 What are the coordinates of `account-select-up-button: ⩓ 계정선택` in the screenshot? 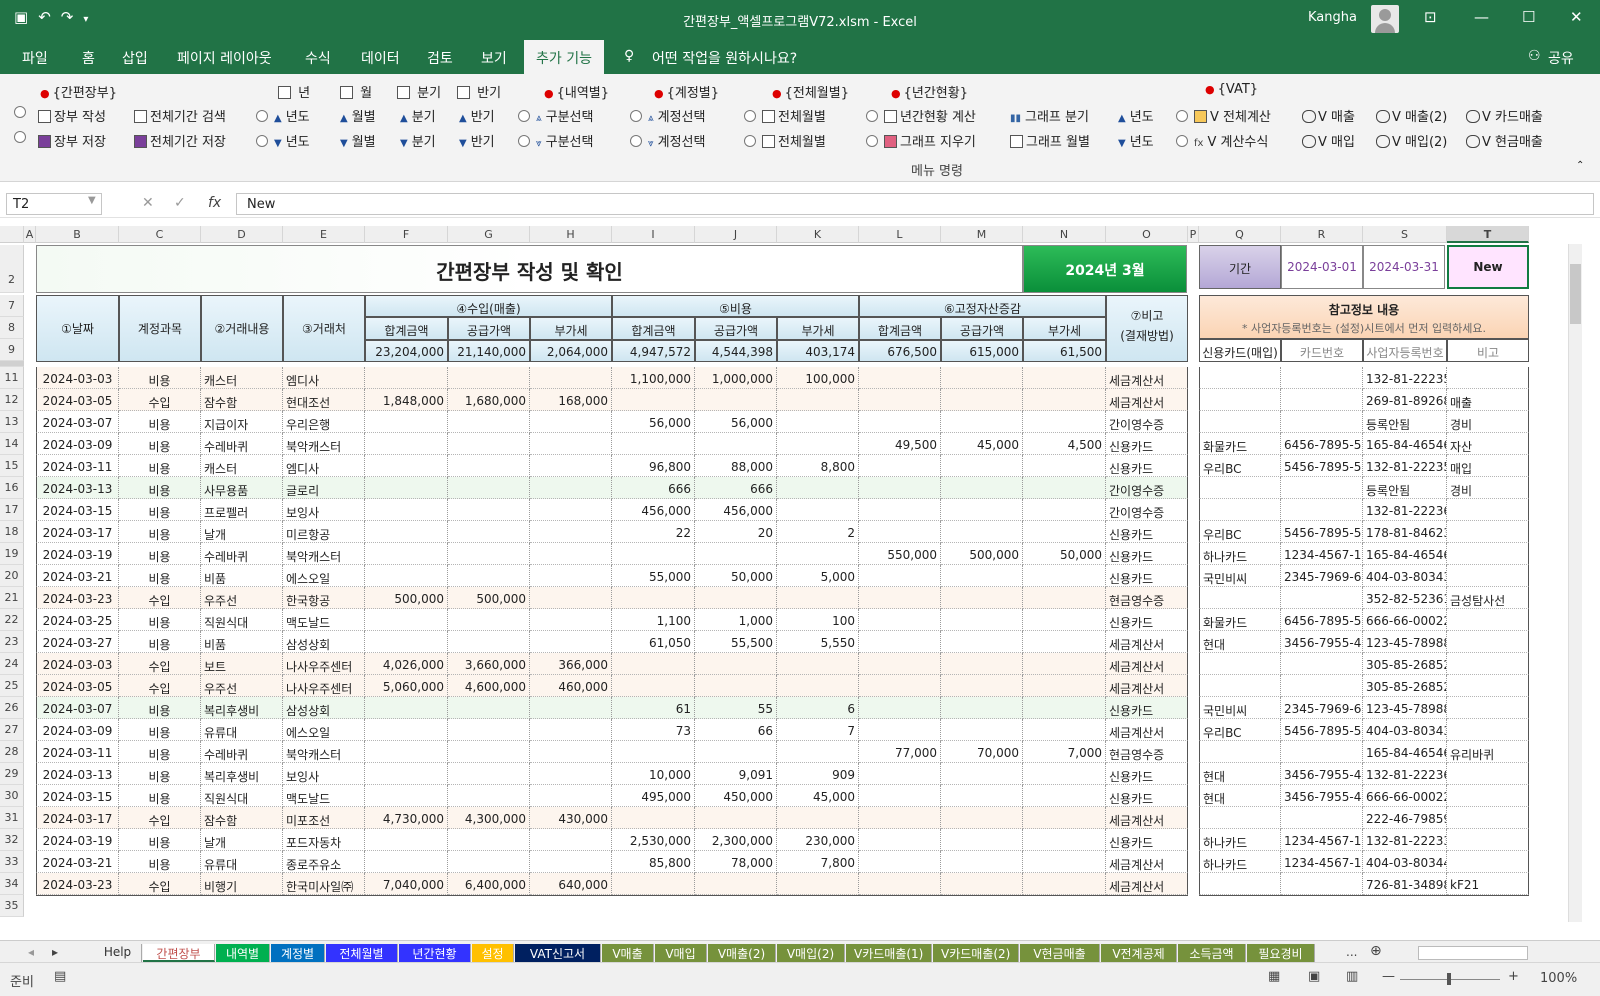 It's located at (667, 115).